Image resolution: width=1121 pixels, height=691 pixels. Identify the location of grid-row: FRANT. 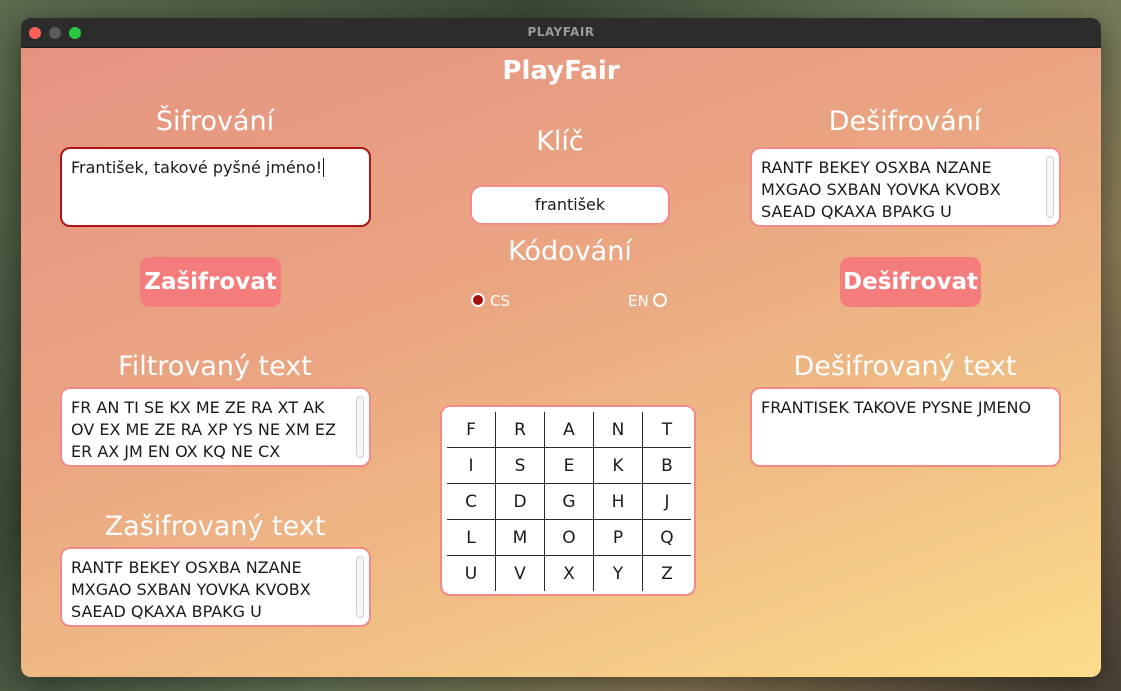
(569, 430).